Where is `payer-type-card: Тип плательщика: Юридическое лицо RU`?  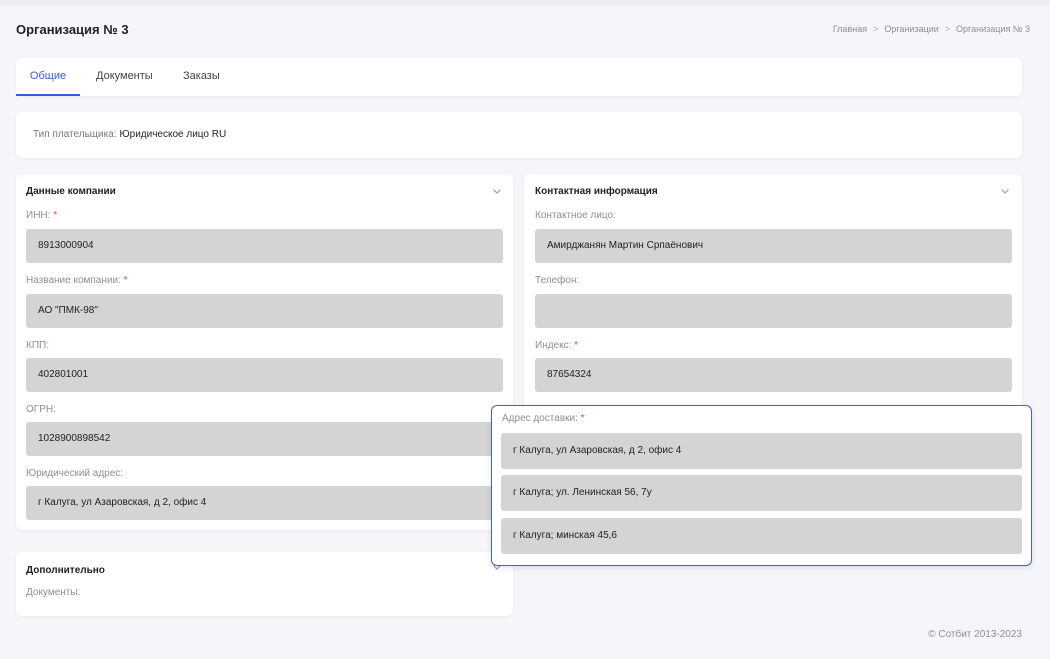 payer-type-card: Тип плательщика: Юридическое лицо RU is located at coordinates (519, 135).